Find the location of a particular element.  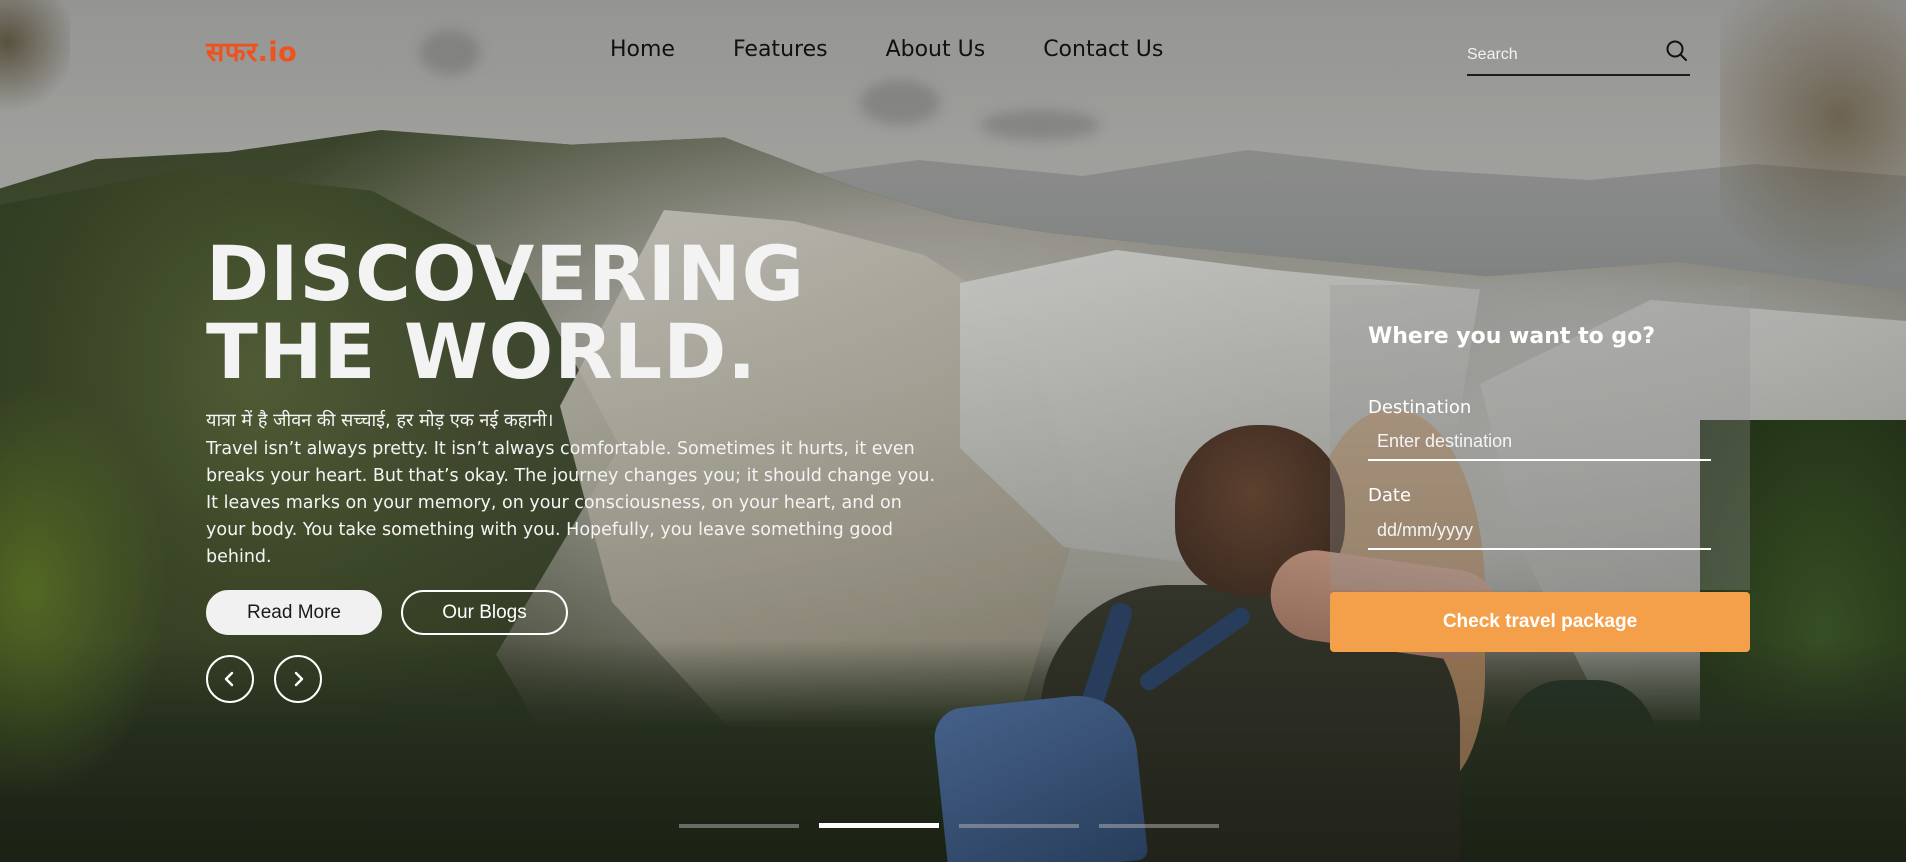

prev-slide-button is located at coordinates (230, 679).